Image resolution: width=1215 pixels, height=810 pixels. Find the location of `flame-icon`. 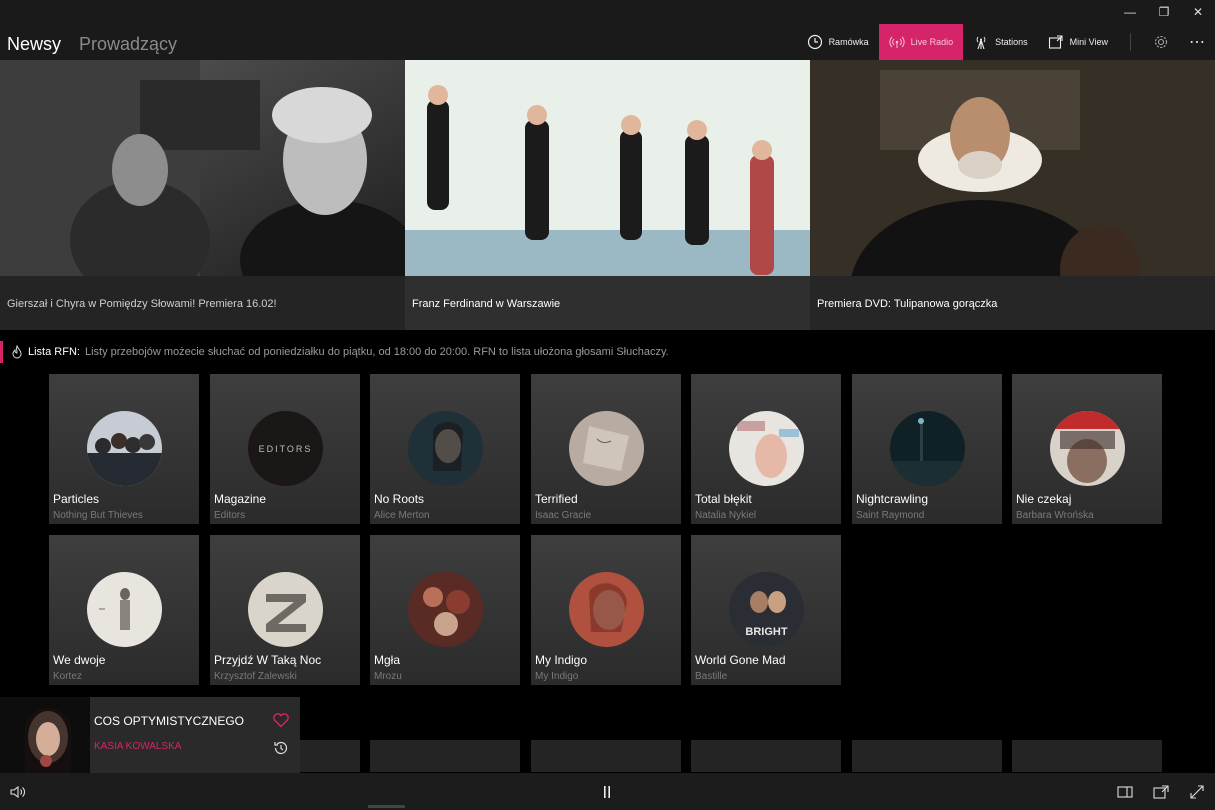

flame-icon is located at coordinates (17, 352).